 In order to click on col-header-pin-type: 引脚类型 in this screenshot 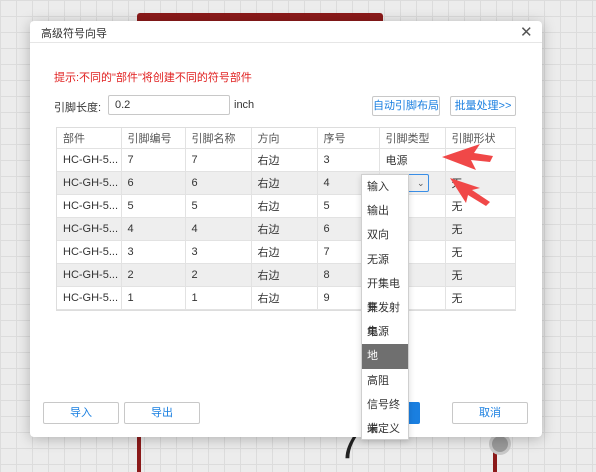, I will do `click(412, 138)`.